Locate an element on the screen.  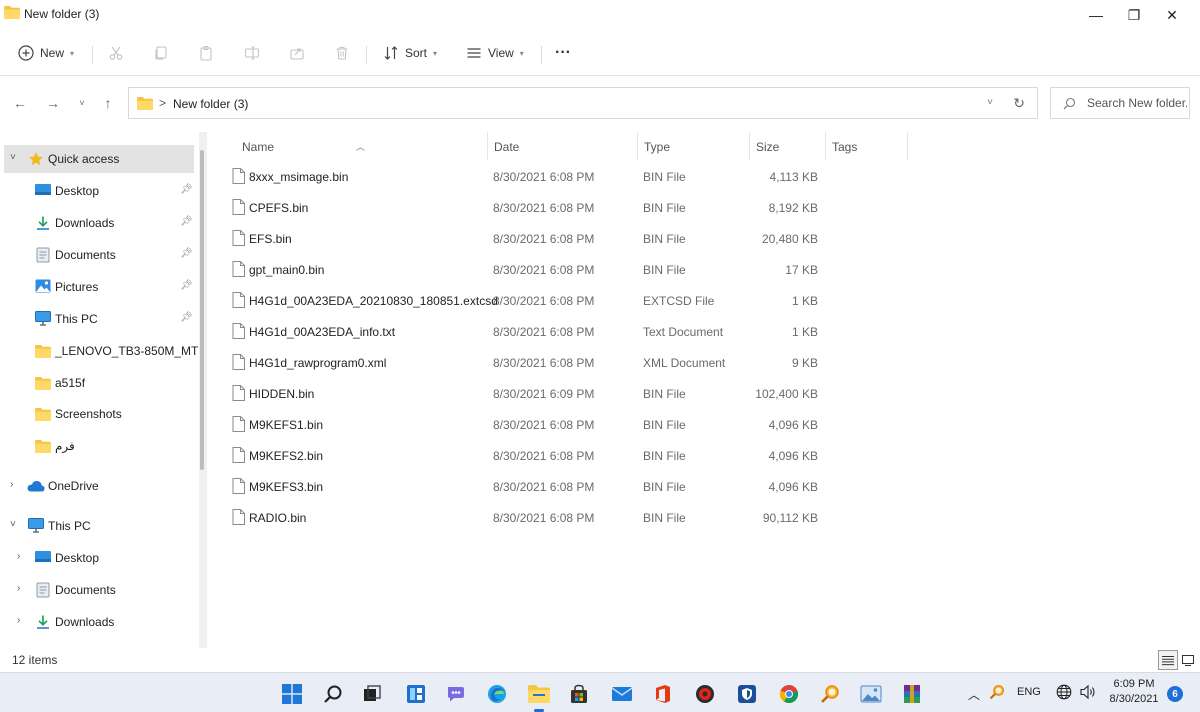
search-tool-tray-icon is located at coordinates (997, 692).